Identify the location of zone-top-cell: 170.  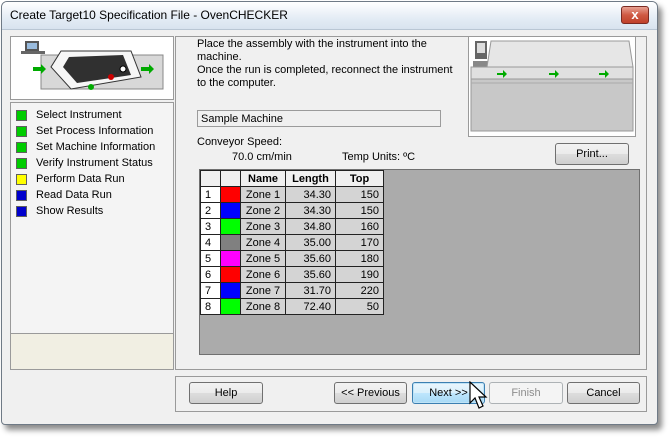
(359, 242).